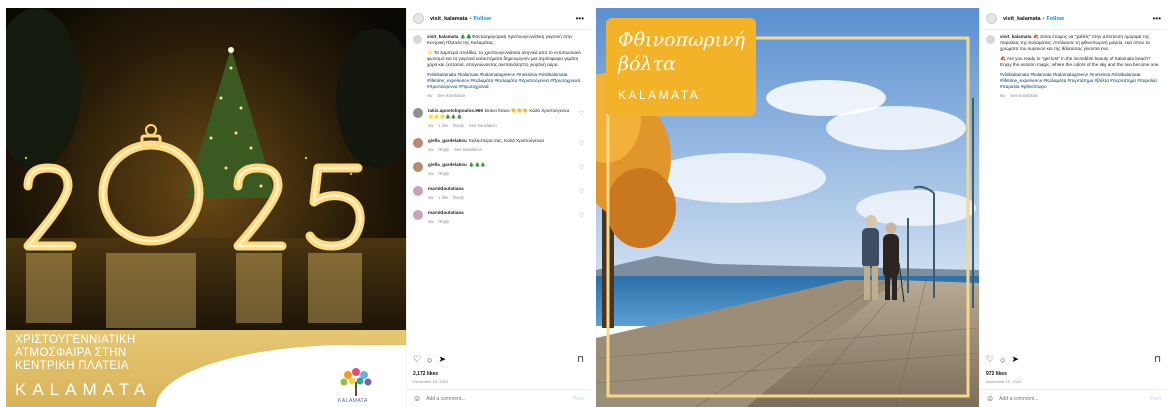 The width and height of the screenshot is (1167, 407). I want to click on post-date: November 19, 2024, so click(1004, 381).